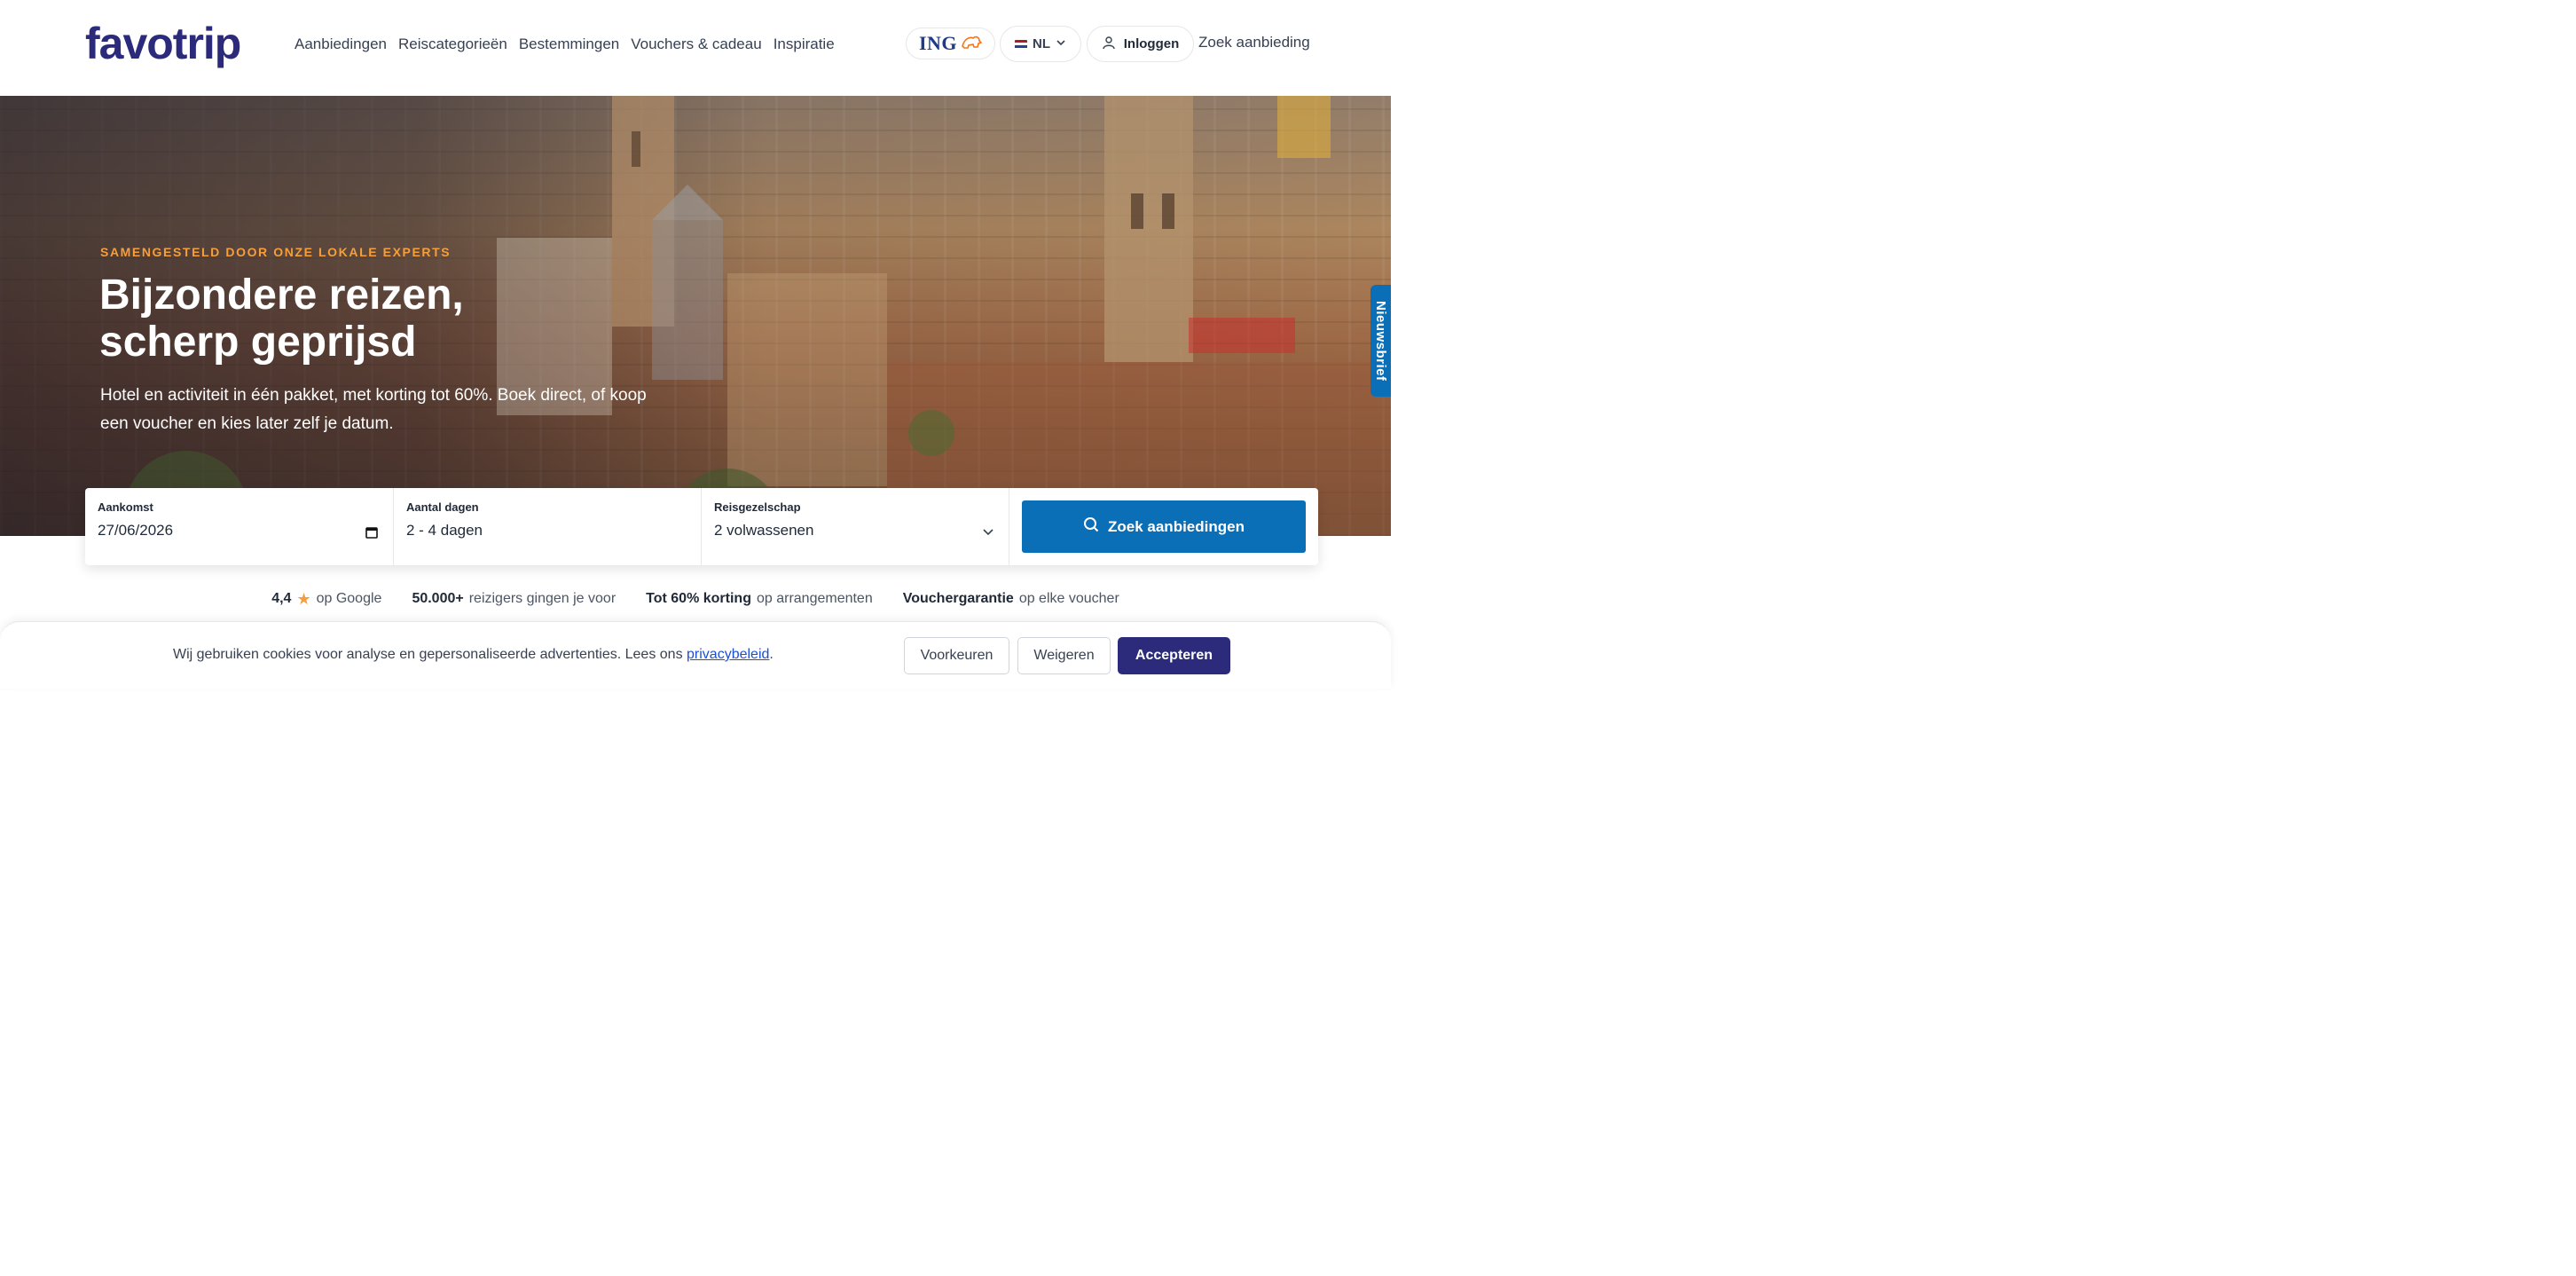 This screenshot has height=1276, width=2576. Describe the element at coordinates (349, 598) in the screenshot. I see `rating-suffix: op Google` at that location.